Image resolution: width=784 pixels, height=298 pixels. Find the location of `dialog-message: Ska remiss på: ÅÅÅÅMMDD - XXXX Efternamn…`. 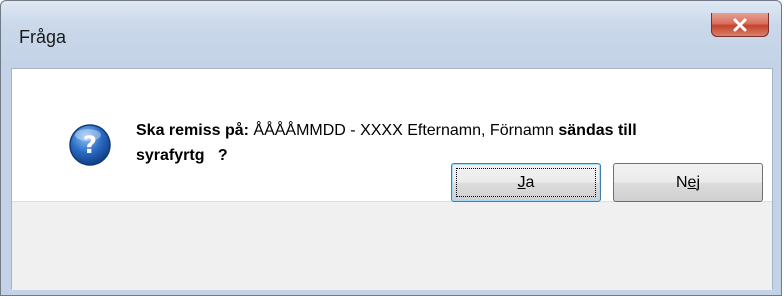

dialog-message: Ska remiss på: ÅÅÅÅMMDD - XXXX Efternamn… is located at coordinates (441, 143).